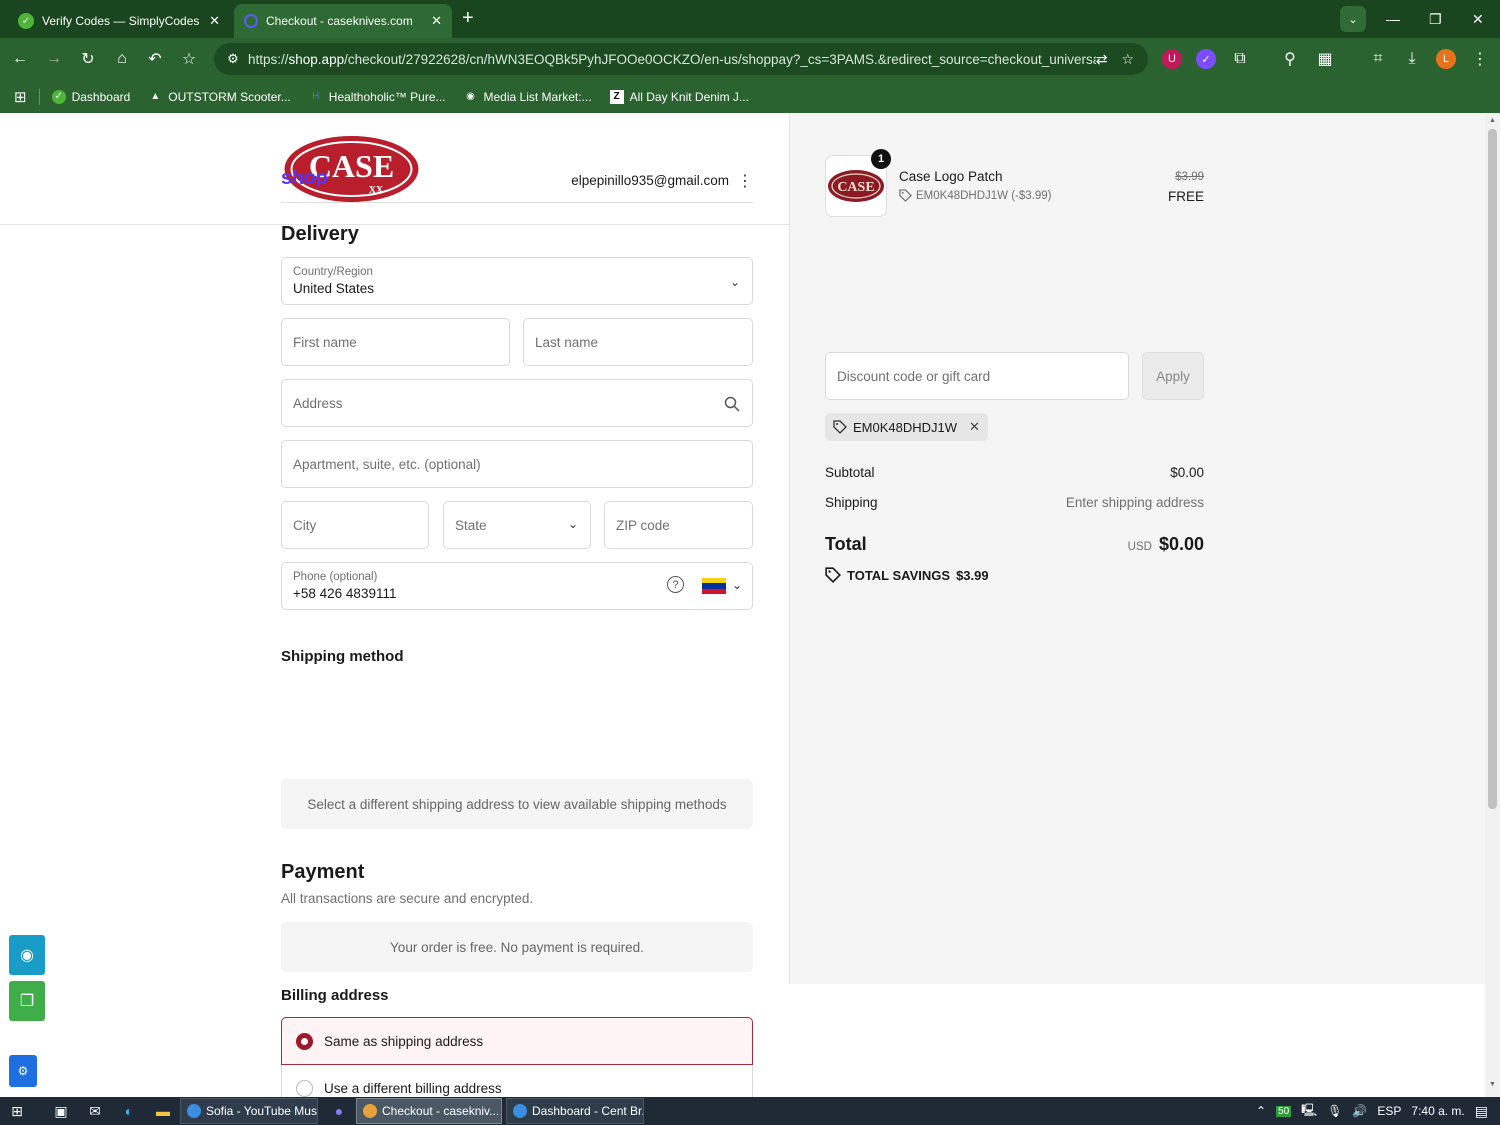 This screenshot has width=1500, height=1125. What do you see at coordinates (355, 525) in the screenshot?
I see `city-field: City` at bounding box center [355, 525].